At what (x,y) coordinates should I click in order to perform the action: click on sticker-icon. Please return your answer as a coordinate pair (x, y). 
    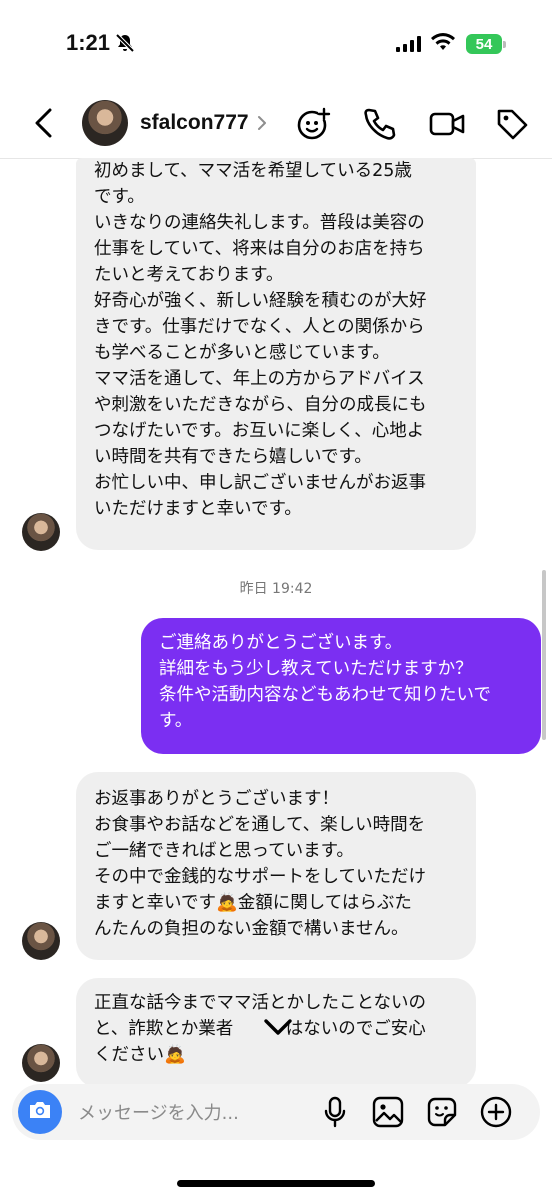
    Looking at the image, I should click on (442, 1114).